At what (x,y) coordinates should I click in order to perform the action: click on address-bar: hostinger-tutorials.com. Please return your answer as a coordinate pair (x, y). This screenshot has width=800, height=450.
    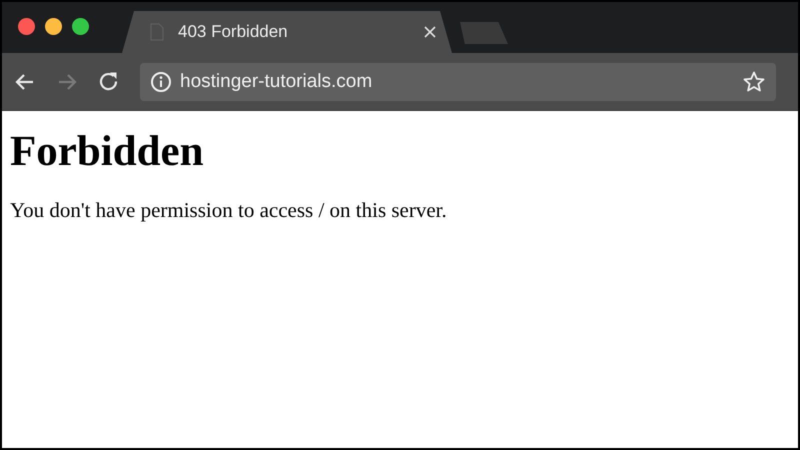
    Looking at the image, I should click on (458, 81).